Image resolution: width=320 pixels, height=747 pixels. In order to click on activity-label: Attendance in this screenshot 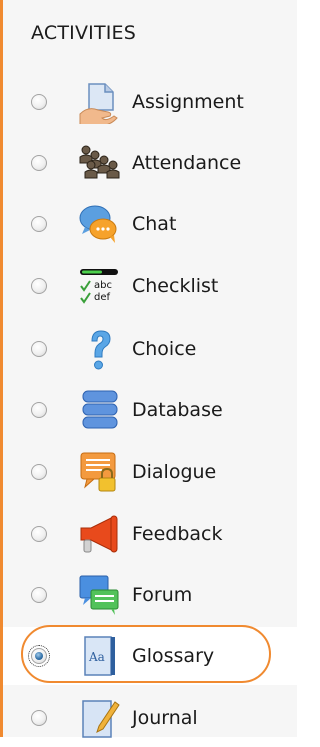, I will do `click(187, 163)`.